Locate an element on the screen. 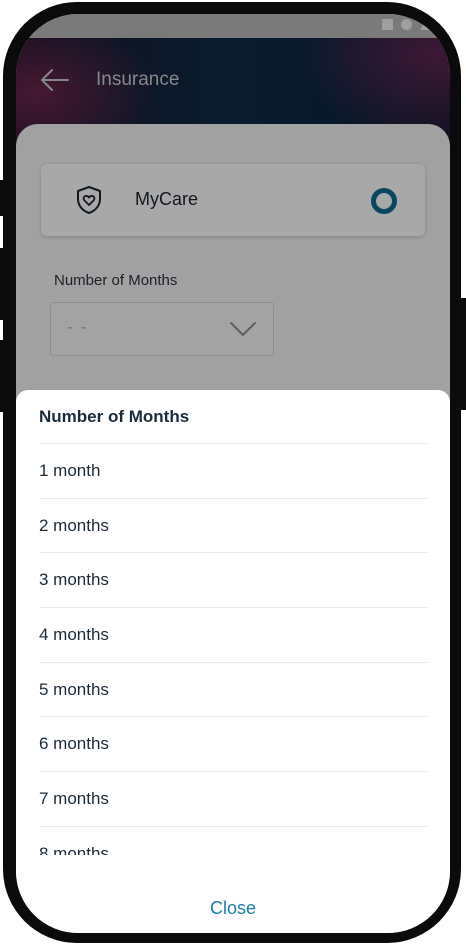  option-3-months: 3 months is located at coordinates (233, 579).